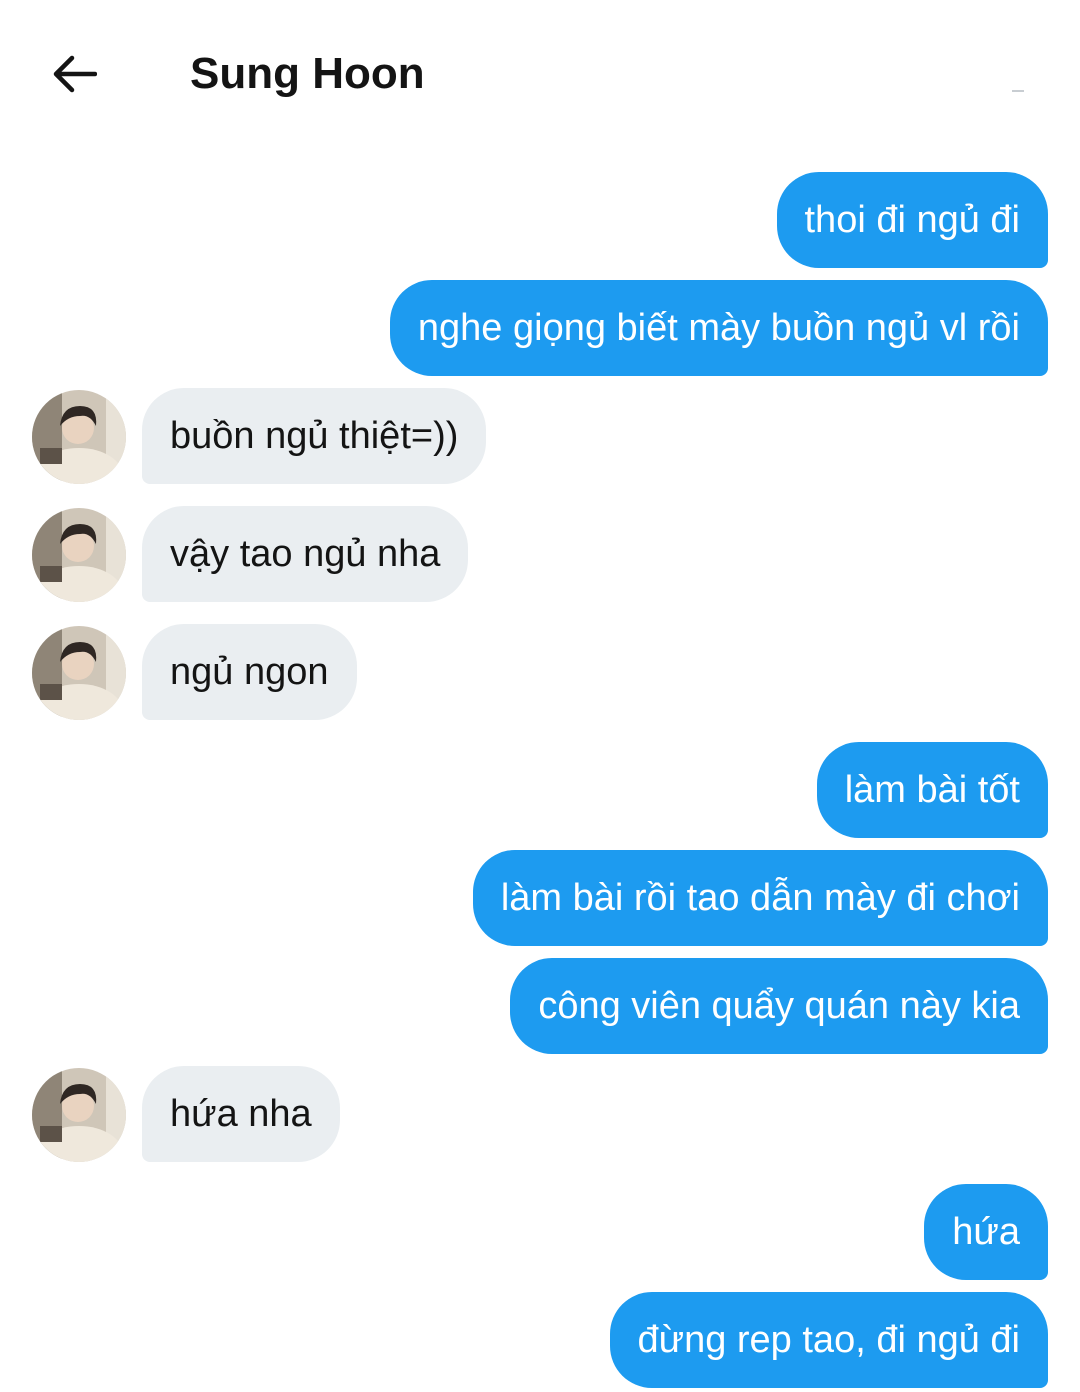 The width and height of the screenshot is (1080, 1392). I want to click on message-text: đừng rep tao, đi ngủ đi, so click(829, 1340).